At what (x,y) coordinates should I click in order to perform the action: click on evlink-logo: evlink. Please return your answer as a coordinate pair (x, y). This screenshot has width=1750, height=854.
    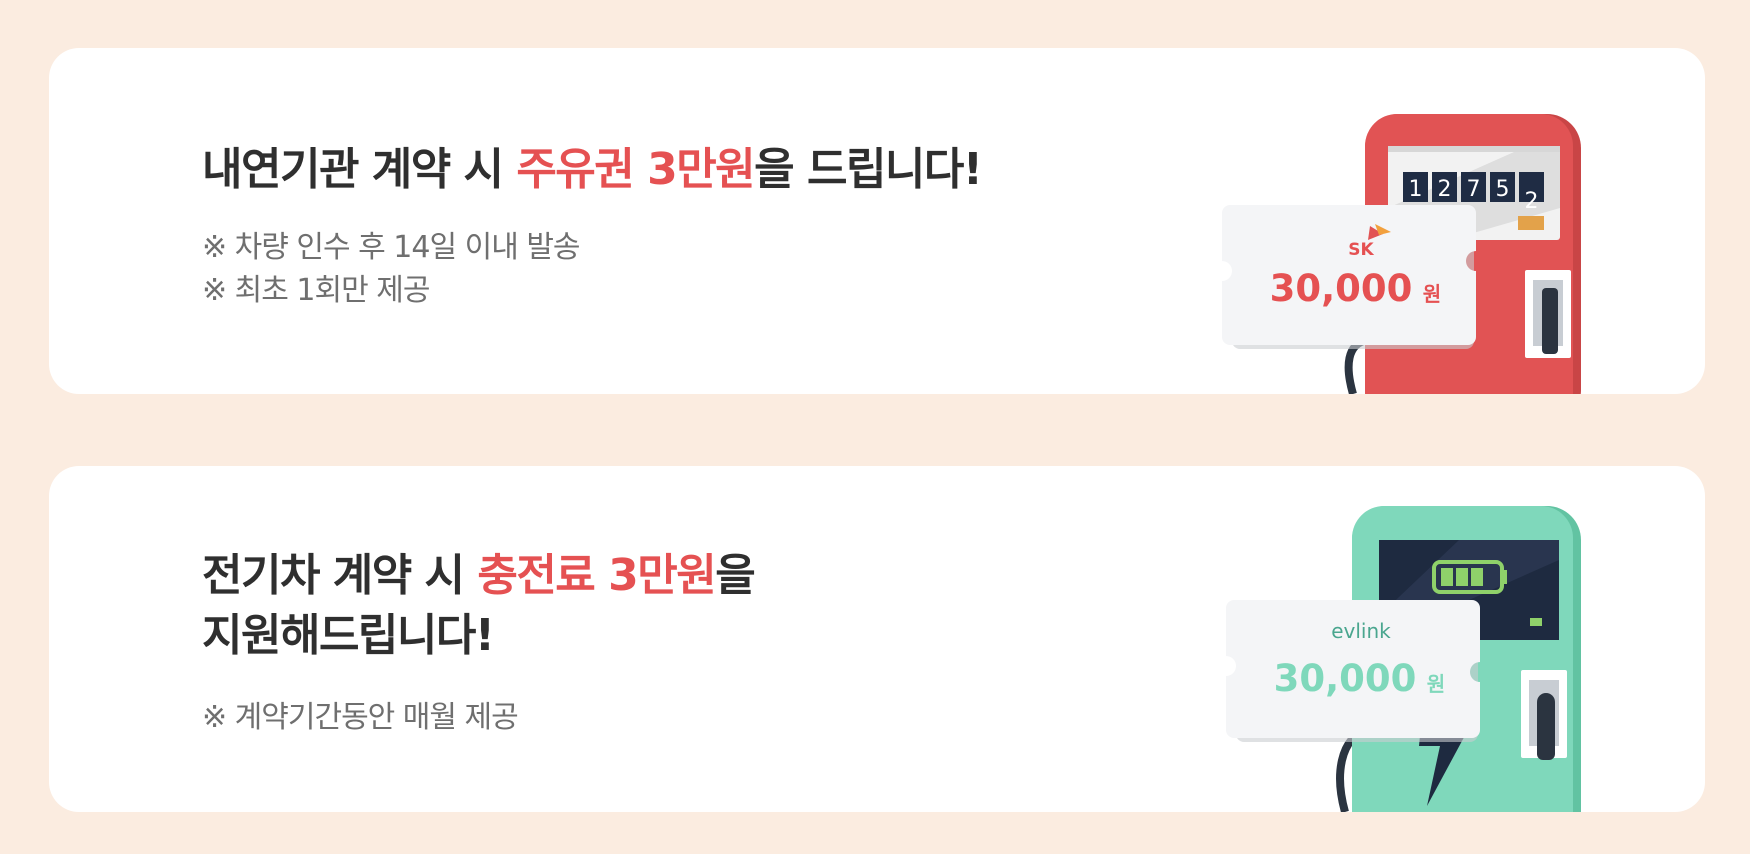
    Looking at the image, I should click on (1361, 631).